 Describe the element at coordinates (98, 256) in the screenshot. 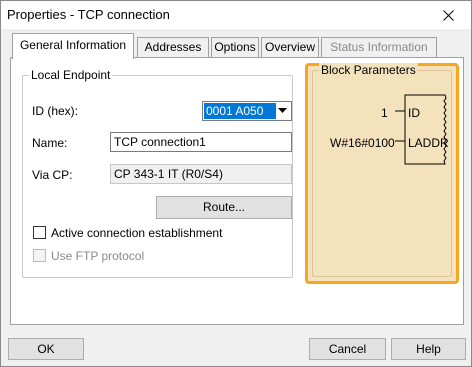

I see `ftp-protocol-label: Use FTP protocol` at that location.